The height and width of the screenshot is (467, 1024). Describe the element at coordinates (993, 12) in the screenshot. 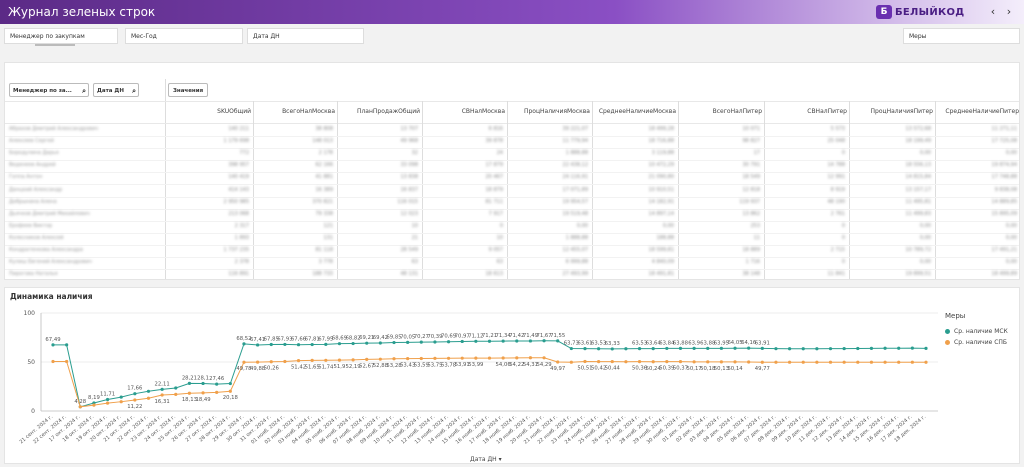

I see `chevron-left-icon: ‹` at that location.